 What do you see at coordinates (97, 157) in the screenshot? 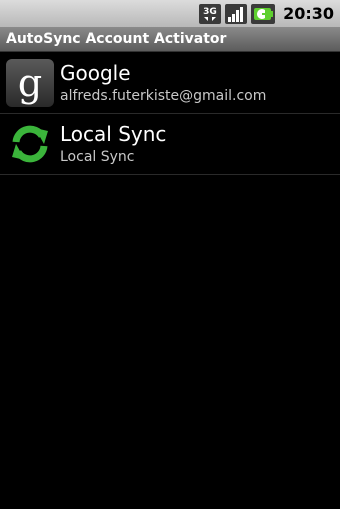
I see `account-detail: Local Sync` at bounding box center [97, 157].